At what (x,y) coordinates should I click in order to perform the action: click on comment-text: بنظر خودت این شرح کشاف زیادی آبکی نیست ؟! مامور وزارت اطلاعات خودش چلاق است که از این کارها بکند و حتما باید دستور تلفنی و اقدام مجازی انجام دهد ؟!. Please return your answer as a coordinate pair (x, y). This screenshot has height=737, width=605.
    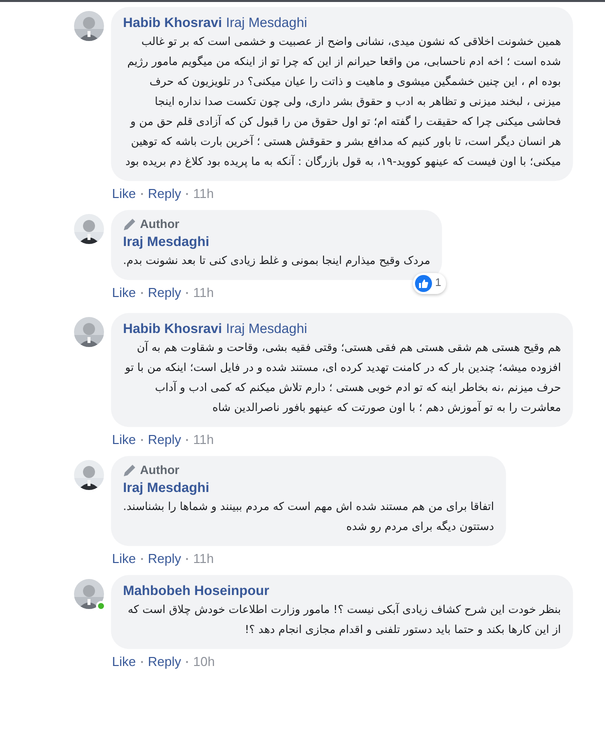
    Looking at the image, I should click on (343, 620).